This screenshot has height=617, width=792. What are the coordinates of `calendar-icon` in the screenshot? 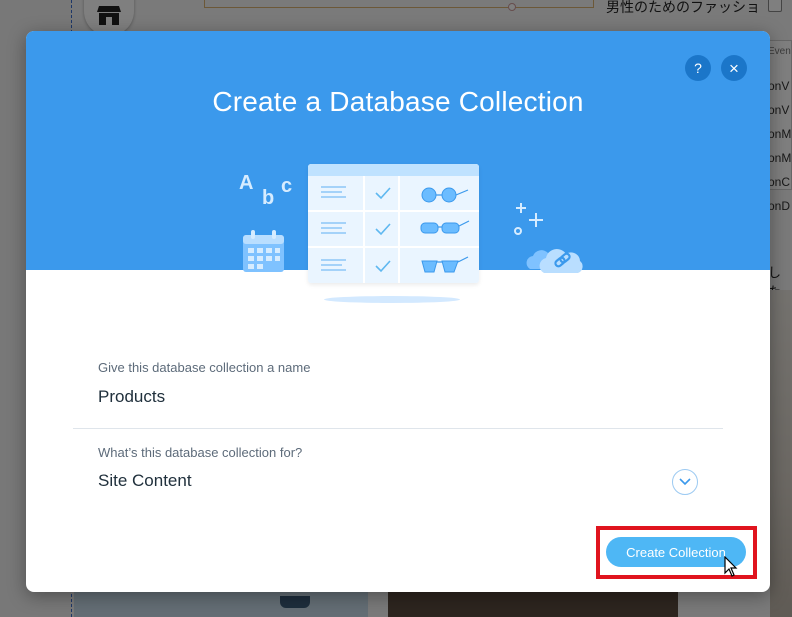 It's located at (263, 251).